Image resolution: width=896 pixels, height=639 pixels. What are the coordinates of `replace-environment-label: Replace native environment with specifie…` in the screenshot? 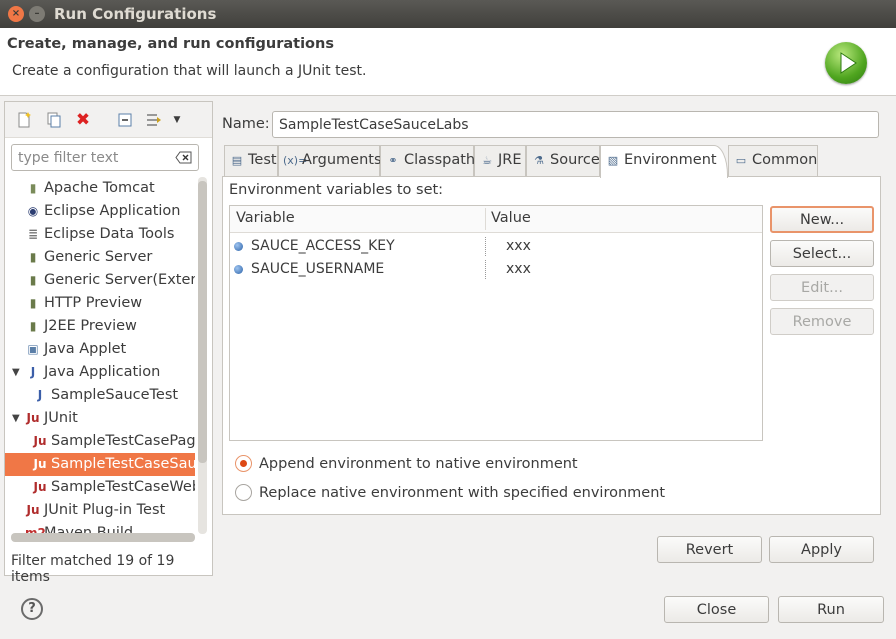 It's located at (462, 493).